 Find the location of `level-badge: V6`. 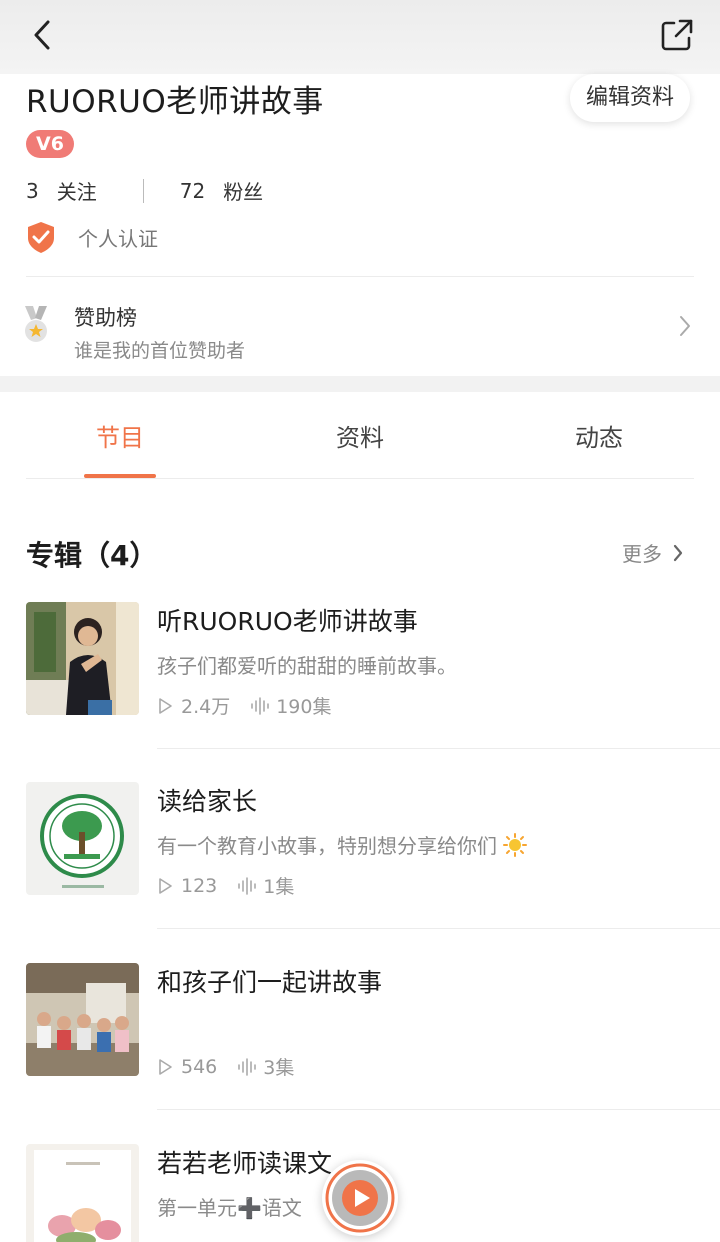

level-badge: V6 is located at coordinates (50, 144).